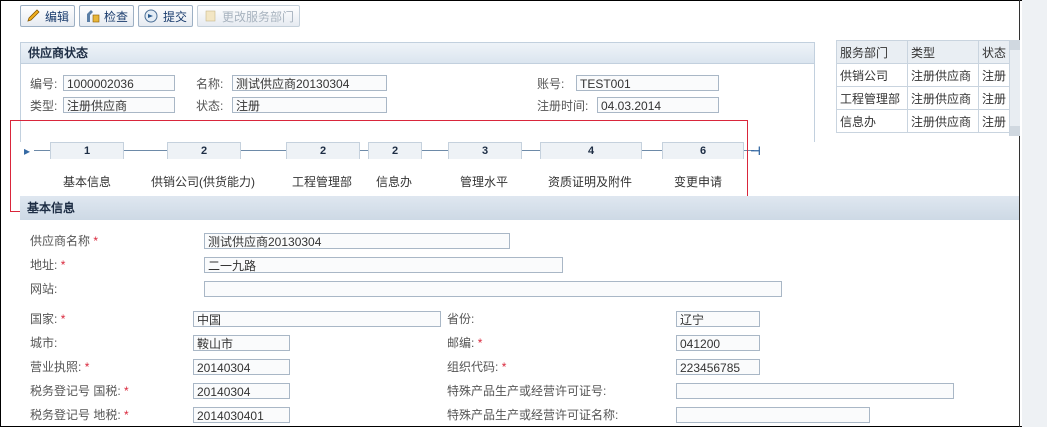 This screenshot has width=1047, height=427. I want to click on step-4-label: 信息办, so click(394, 181).